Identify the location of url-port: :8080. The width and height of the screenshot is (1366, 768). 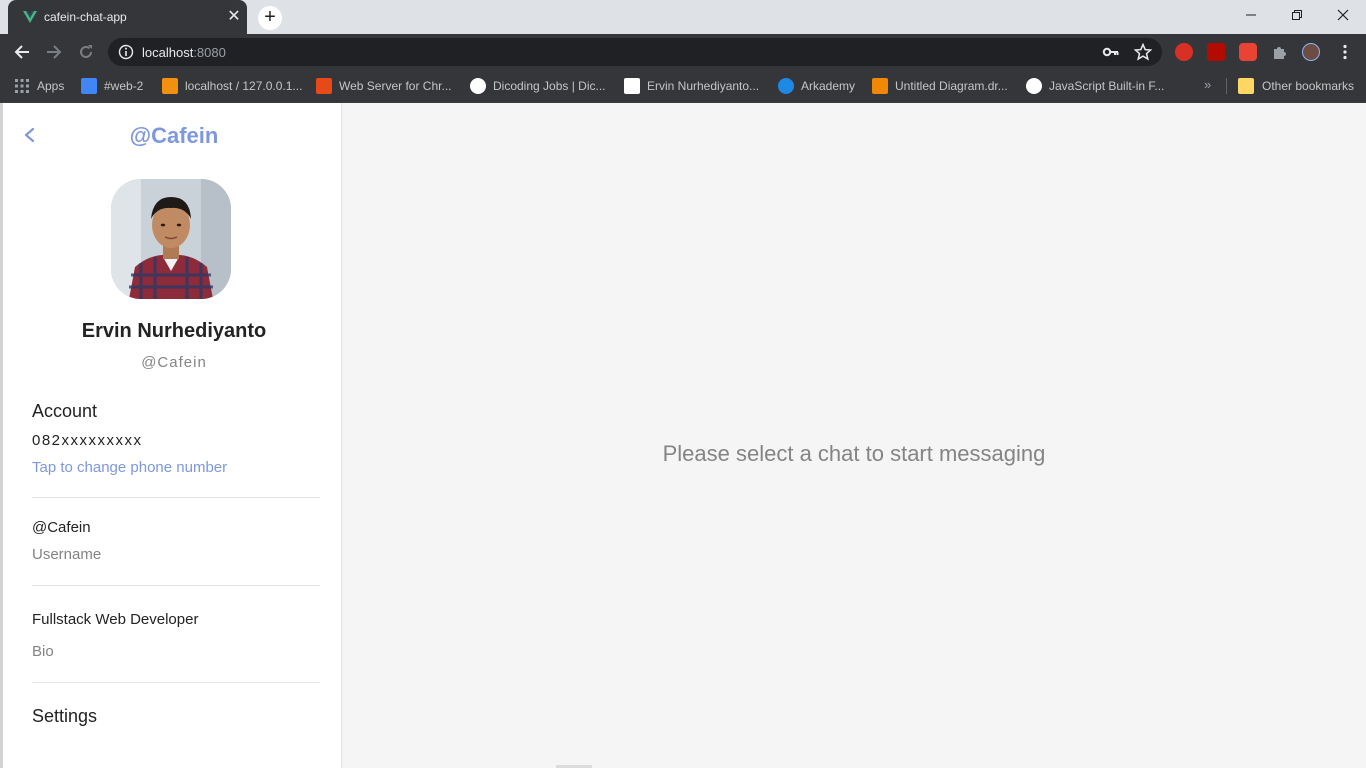
(209, 52).